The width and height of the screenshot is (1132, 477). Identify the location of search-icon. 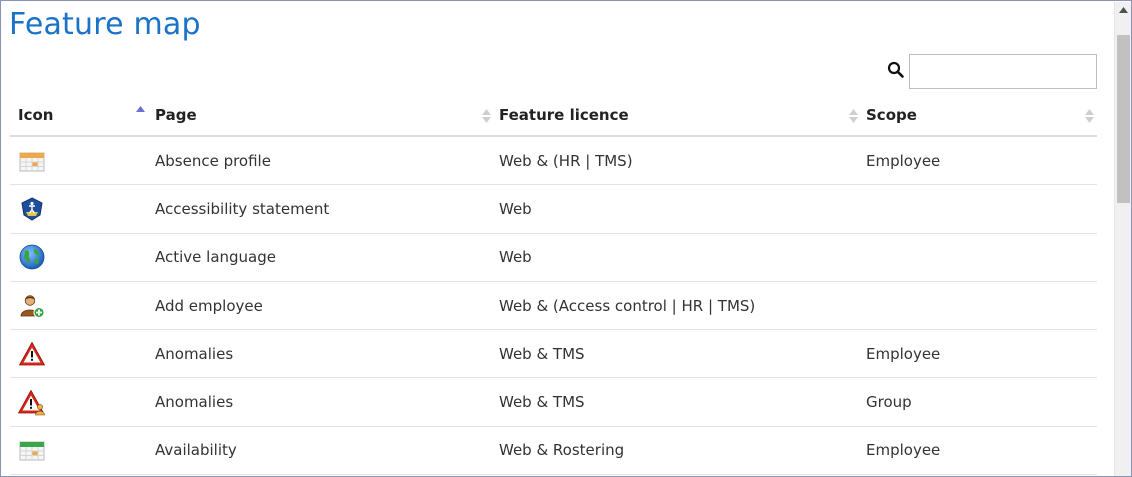
(896, 70).